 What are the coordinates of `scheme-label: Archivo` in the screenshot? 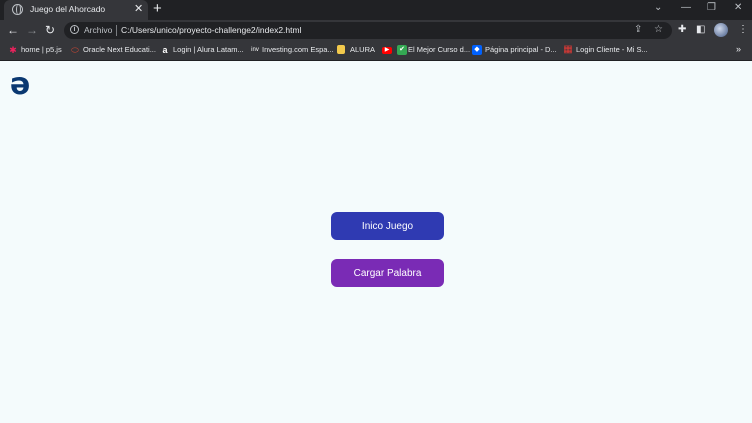 It's located at (98, 30).